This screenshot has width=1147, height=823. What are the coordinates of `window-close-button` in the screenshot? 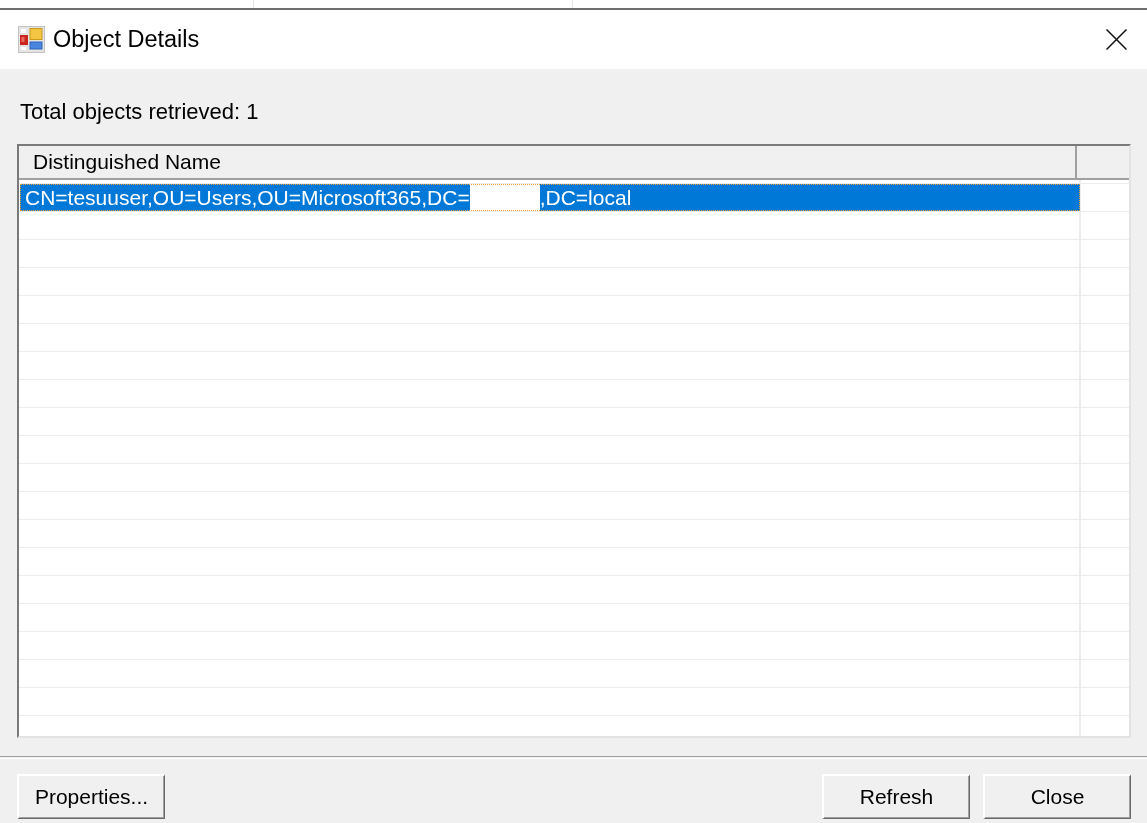 It's located at (1116, 39).